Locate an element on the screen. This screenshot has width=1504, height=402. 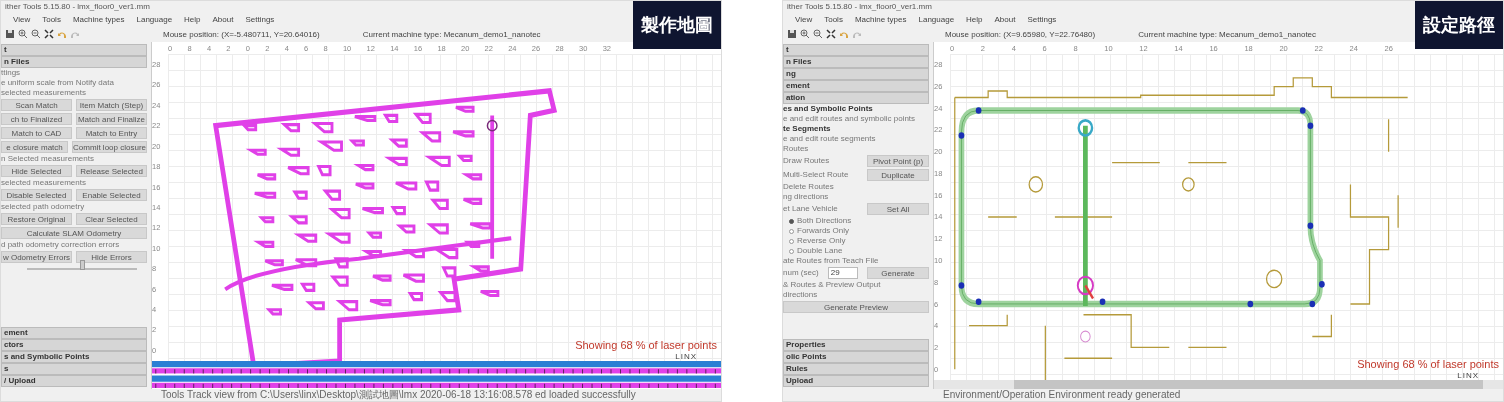
action-button: Calculate SLAM Odometry is located at coordinates (74, 233).